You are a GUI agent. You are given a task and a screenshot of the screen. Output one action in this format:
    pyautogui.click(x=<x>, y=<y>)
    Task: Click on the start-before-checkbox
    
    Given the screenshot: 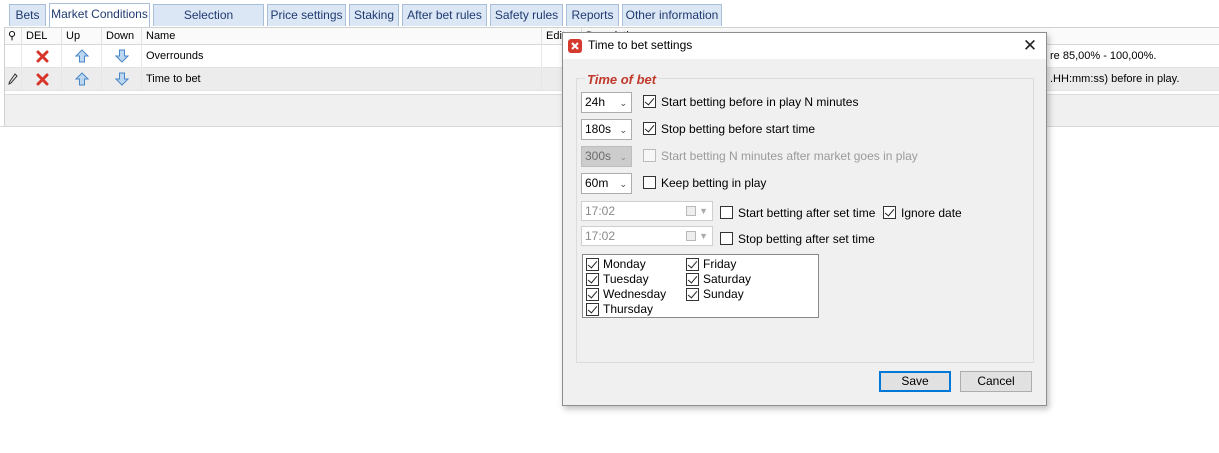 What is the action you would take?
    pyautogui.click(x=649, y=101)
    